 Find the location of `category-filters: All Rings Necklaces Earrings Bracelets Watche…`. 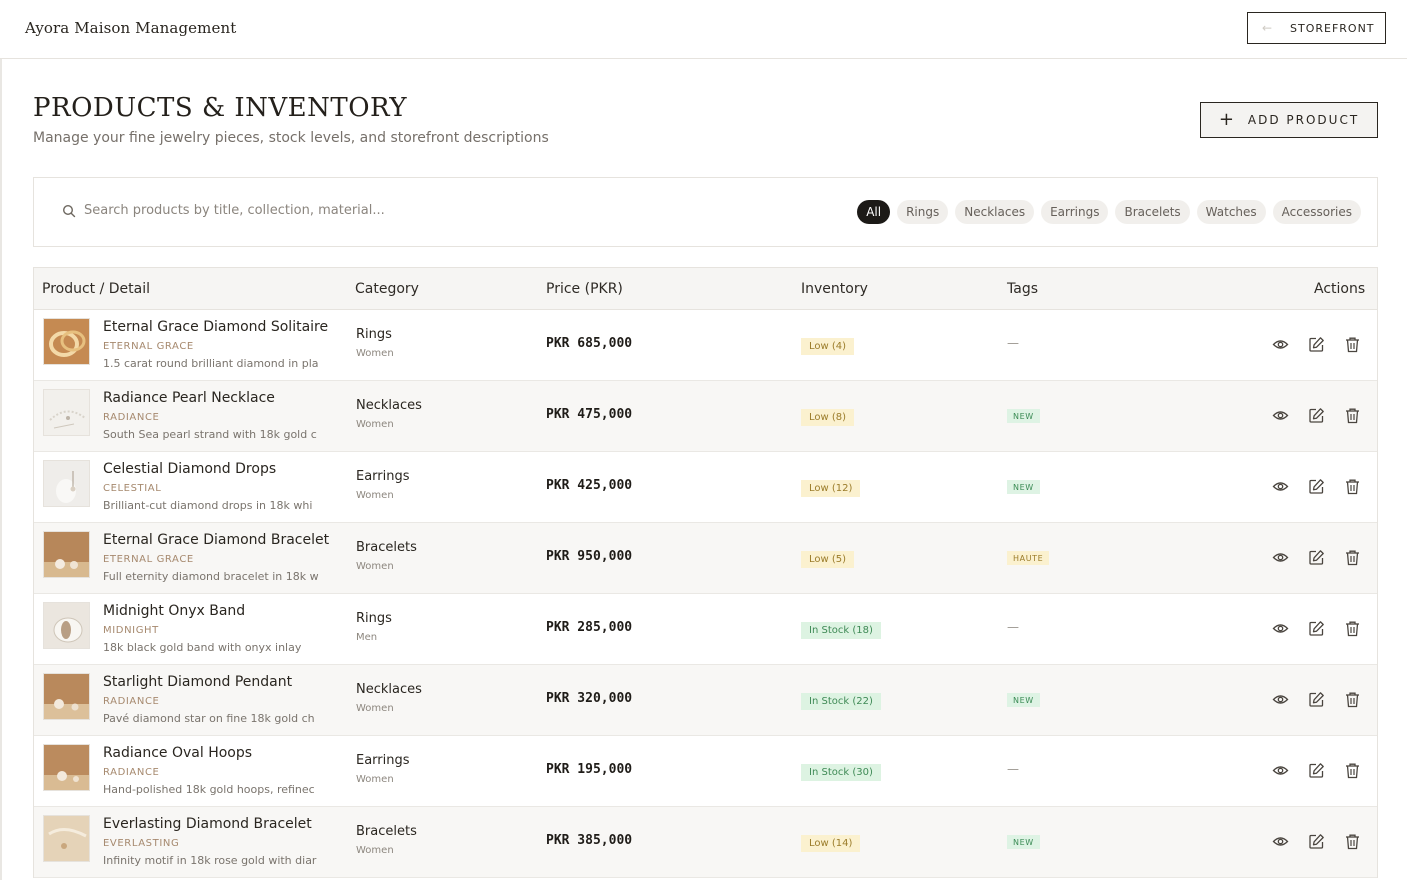

category-filters: All Rings Necklaces Earrings Bracelets Watche… is located at coordinates (1109, 212).